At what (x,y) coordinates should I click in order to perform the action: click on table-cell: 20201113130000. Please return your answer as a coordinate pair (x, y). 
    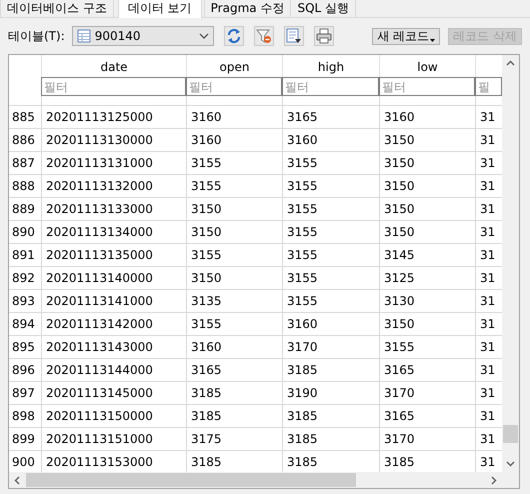
    Looking at the image, I should click on (99, 140).